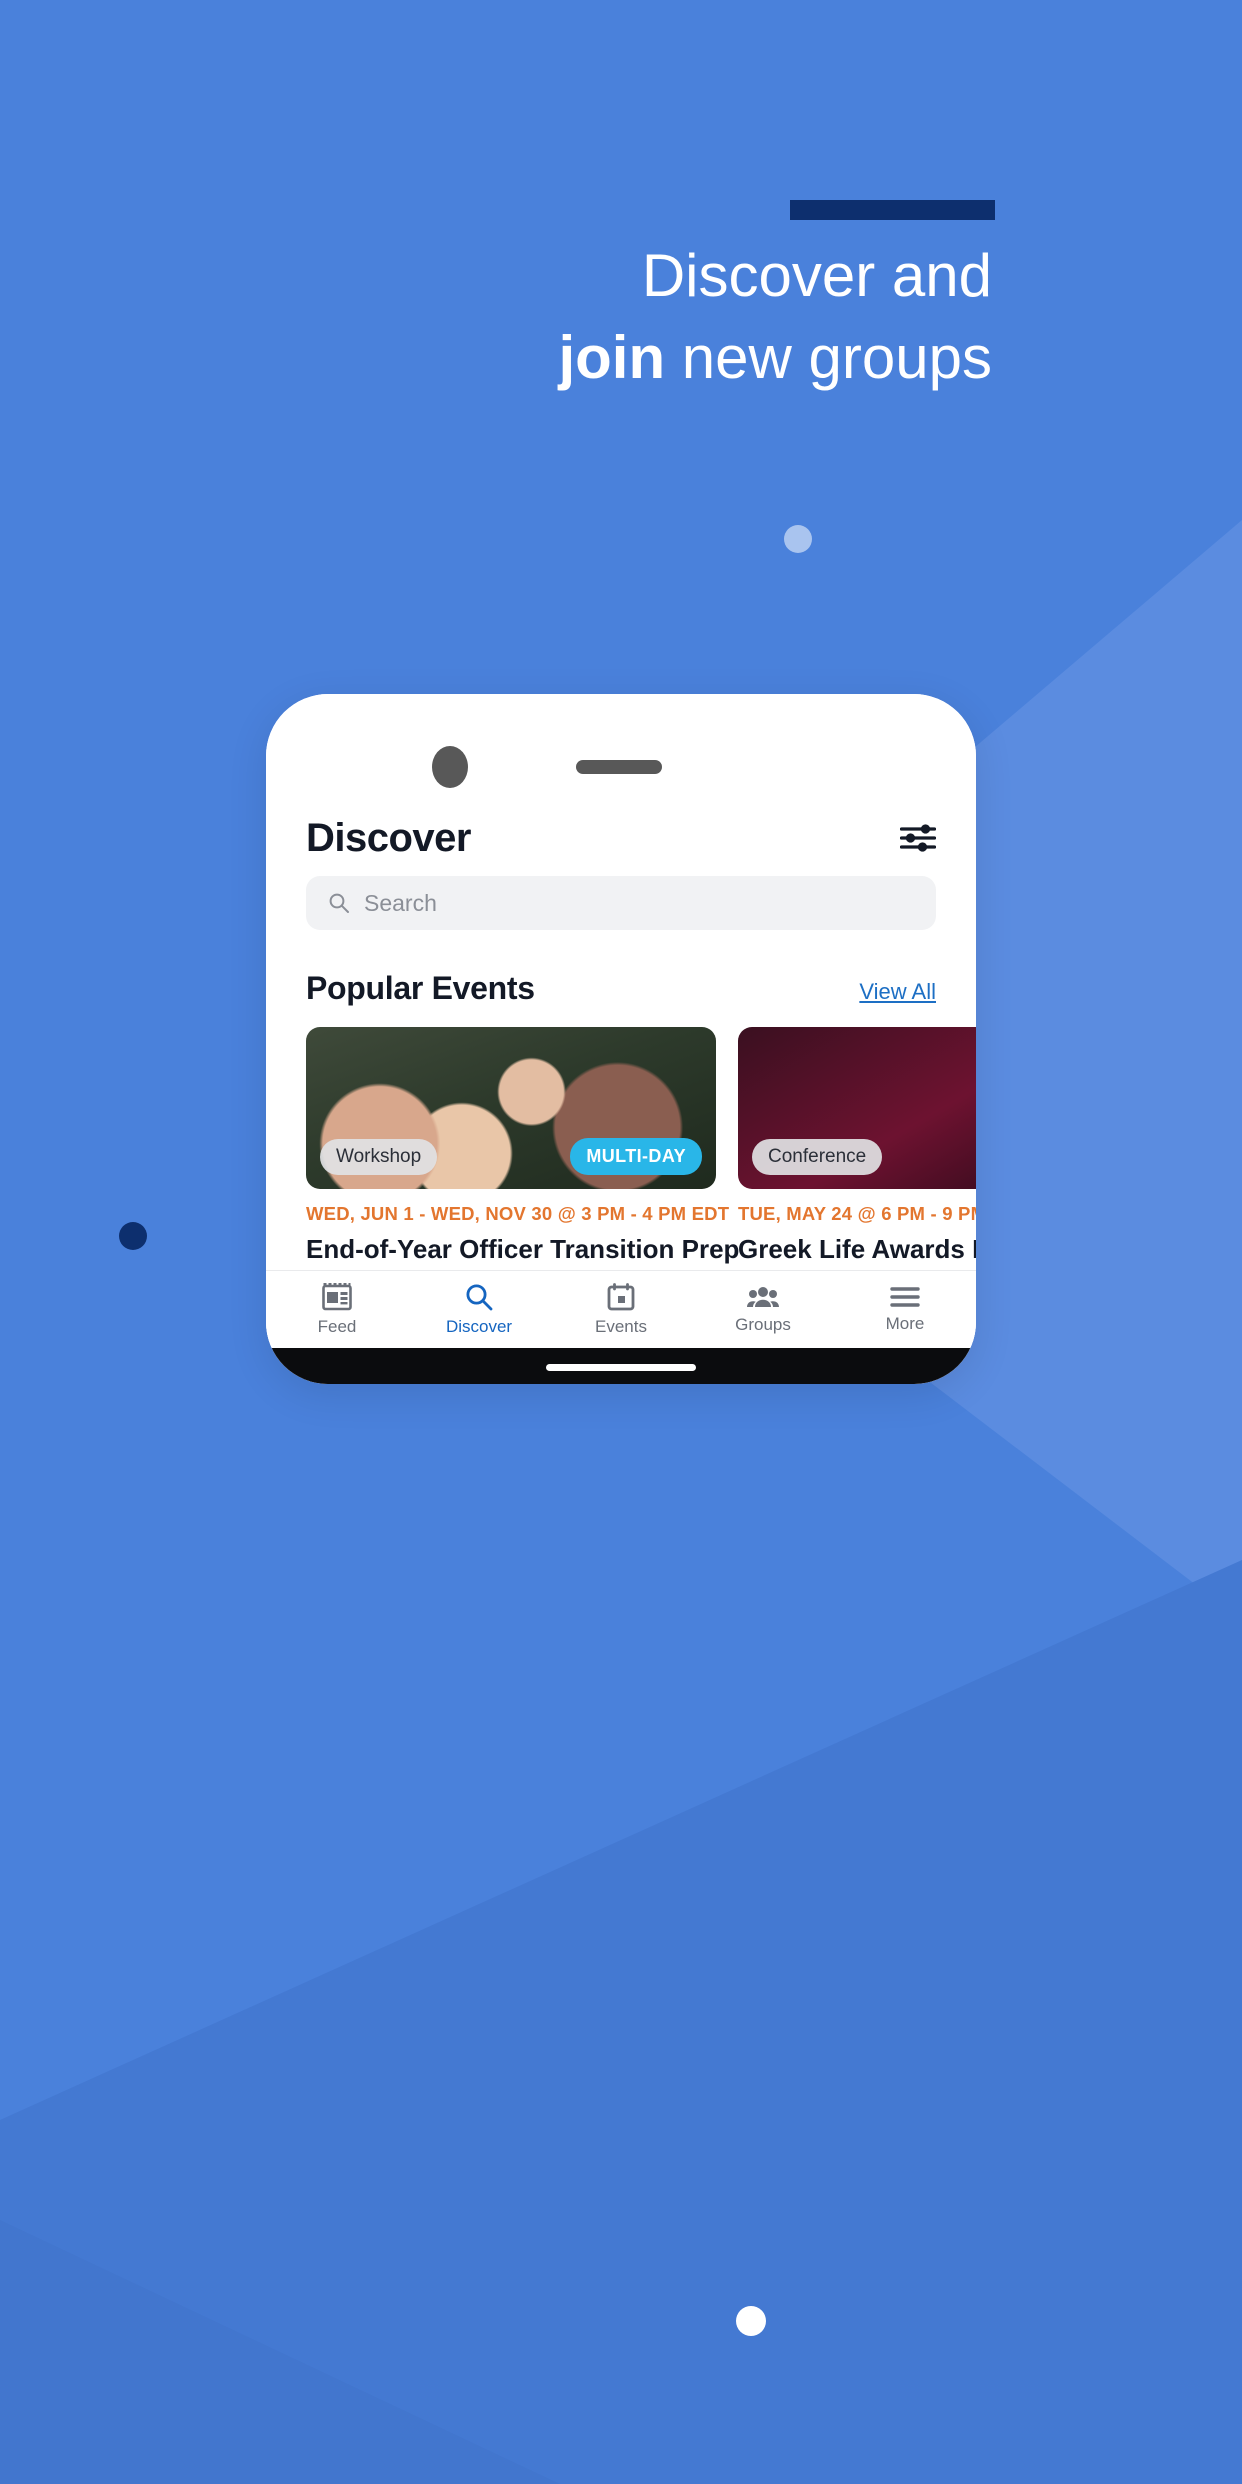 The height and width of the screenshot is (2484, 1242). Describe the element at coordinates (892, 210) in the screenshot. I see `hero-accent-bar` at that location.